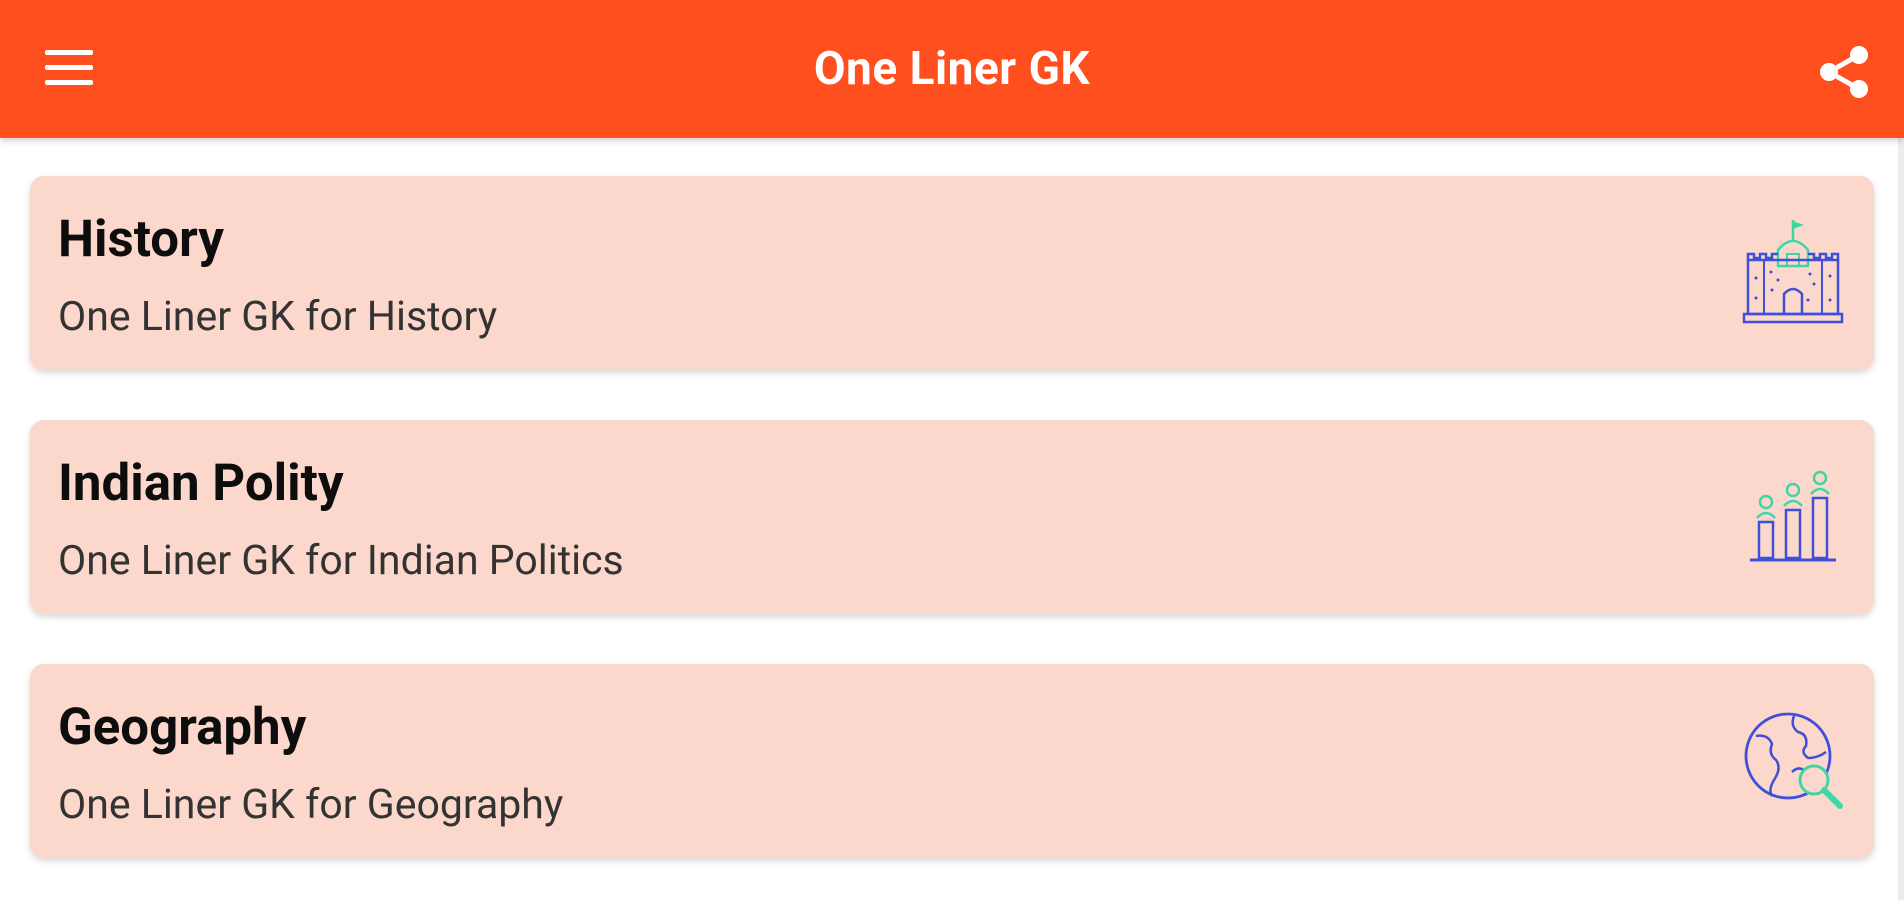 The width and height of the screenshot is (1904, 900). What do you see at coordinates (69, 68) in the screenshot?
I see `hamburger-menu-icon` at bounding box center [69, 68].